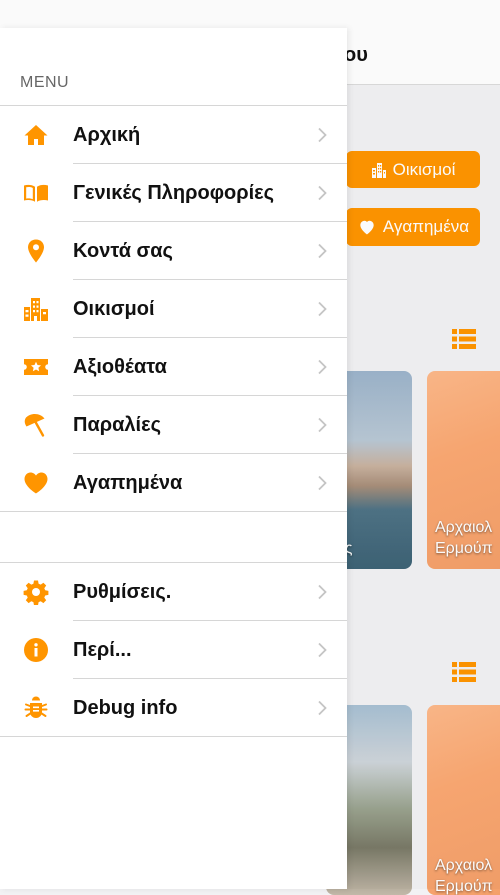  What do you see at coordinates (173, 592) in the screenshot?
I see `menu-item-settings: Ρυθμίσεις.` at bounding box center [173, 592].